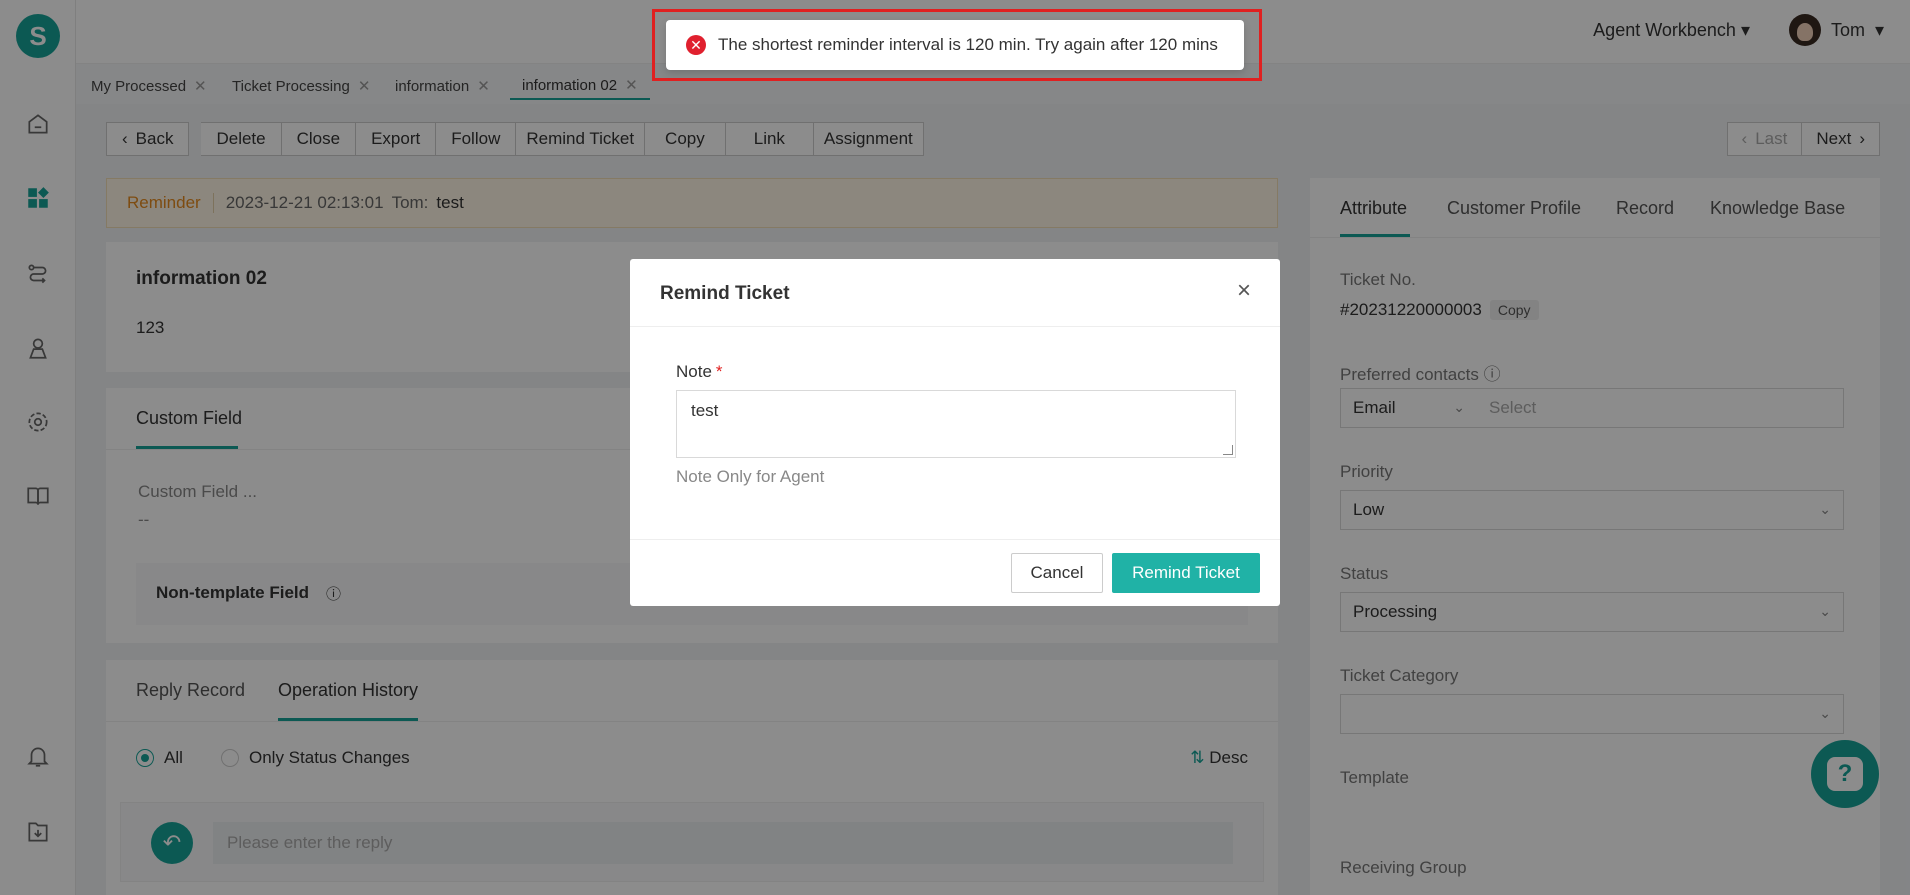 Image resolution: width=1910 pixels, height=895 pixels. What do you see at coordinates (956, 424) in the screenshot?
I see `note-textarea: test` at bounding box center [956, 424].